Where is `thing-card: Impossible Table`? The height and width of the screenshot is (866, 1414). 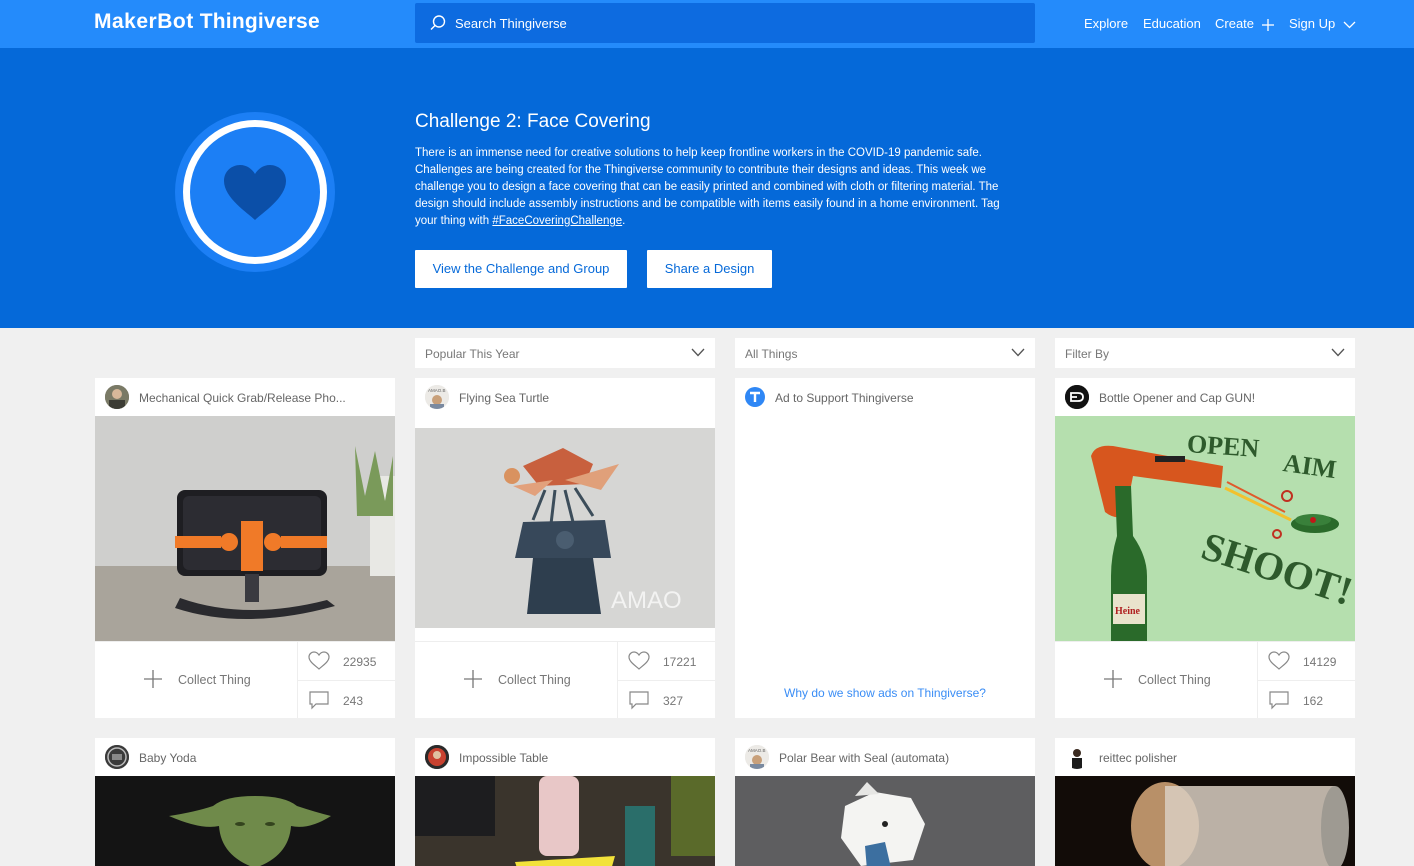 thing-card: Impossible Table is located at coordinates (565, 802).